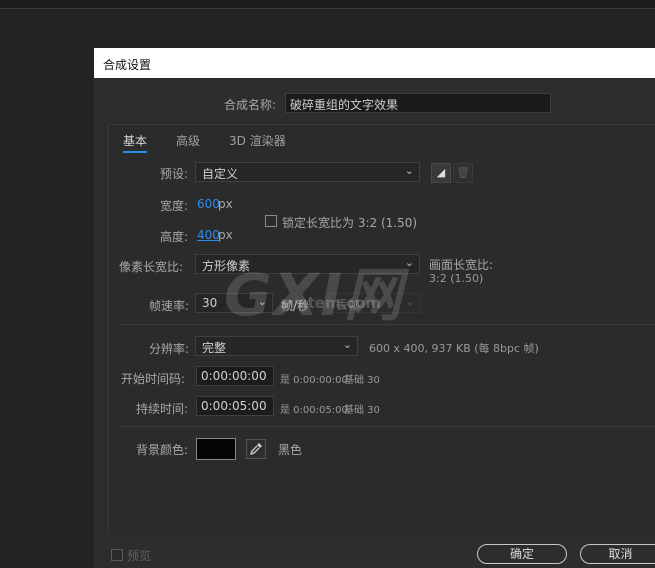 The height and width of the screenshot is (568, 655). Describe the element at coordinates (418, 103) in the screenshot. I see `composition-name-input: 破碎重组的文字效果` at that location.